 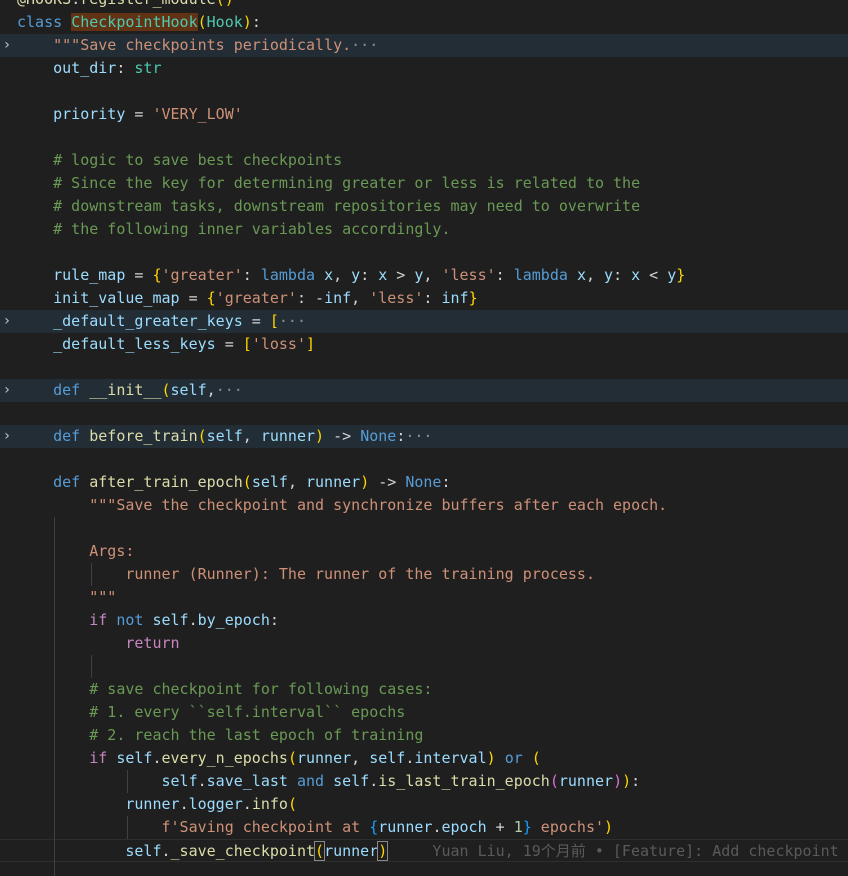 I want to click on code-line: priority = 'VERY_LOW', so click(x=424, y=114).